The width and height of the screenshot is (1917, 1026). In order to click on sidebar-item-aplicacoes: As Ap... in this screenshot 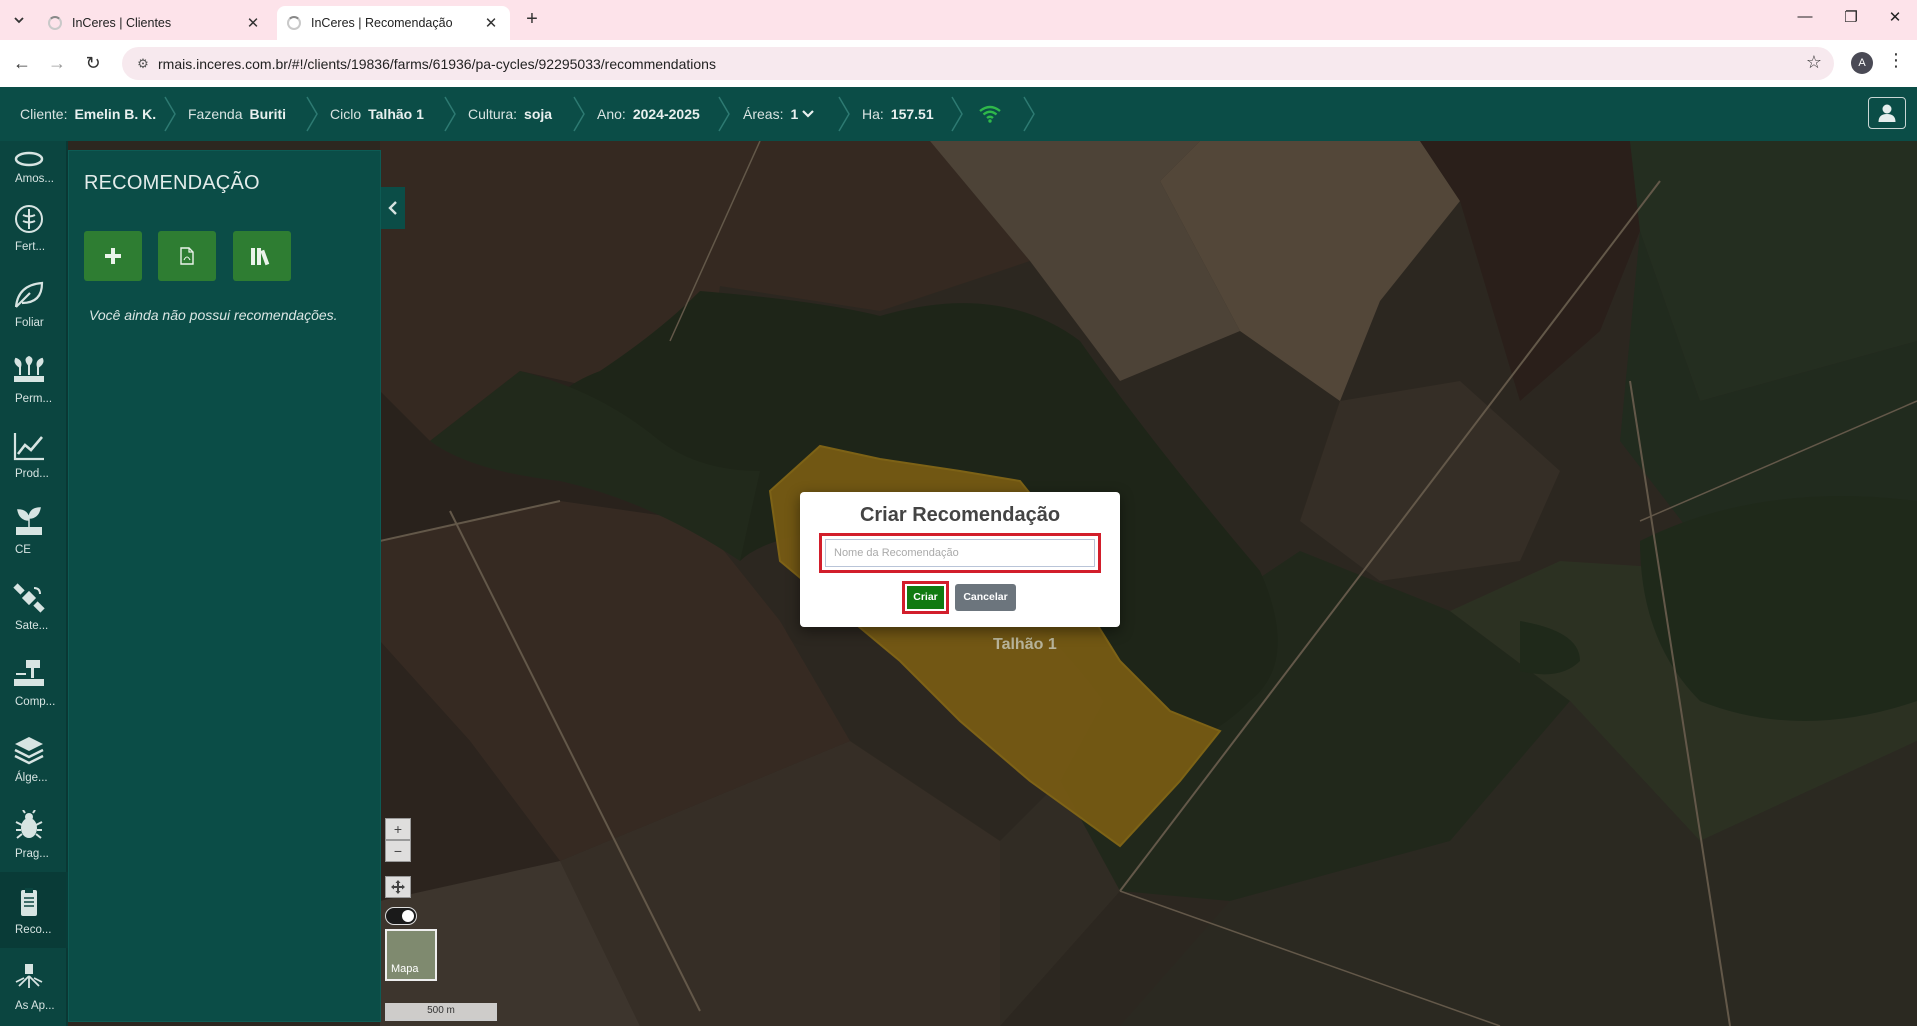, I will do `click(34, 986)`.